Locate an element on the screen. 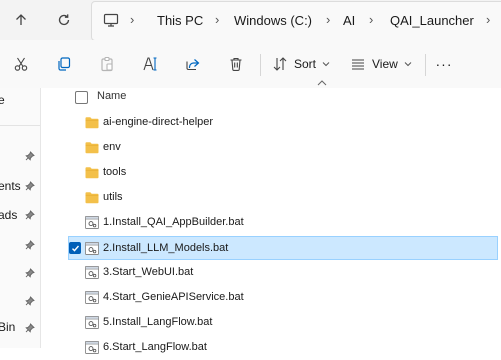  refresh-button is located at coordinates (64, 20).